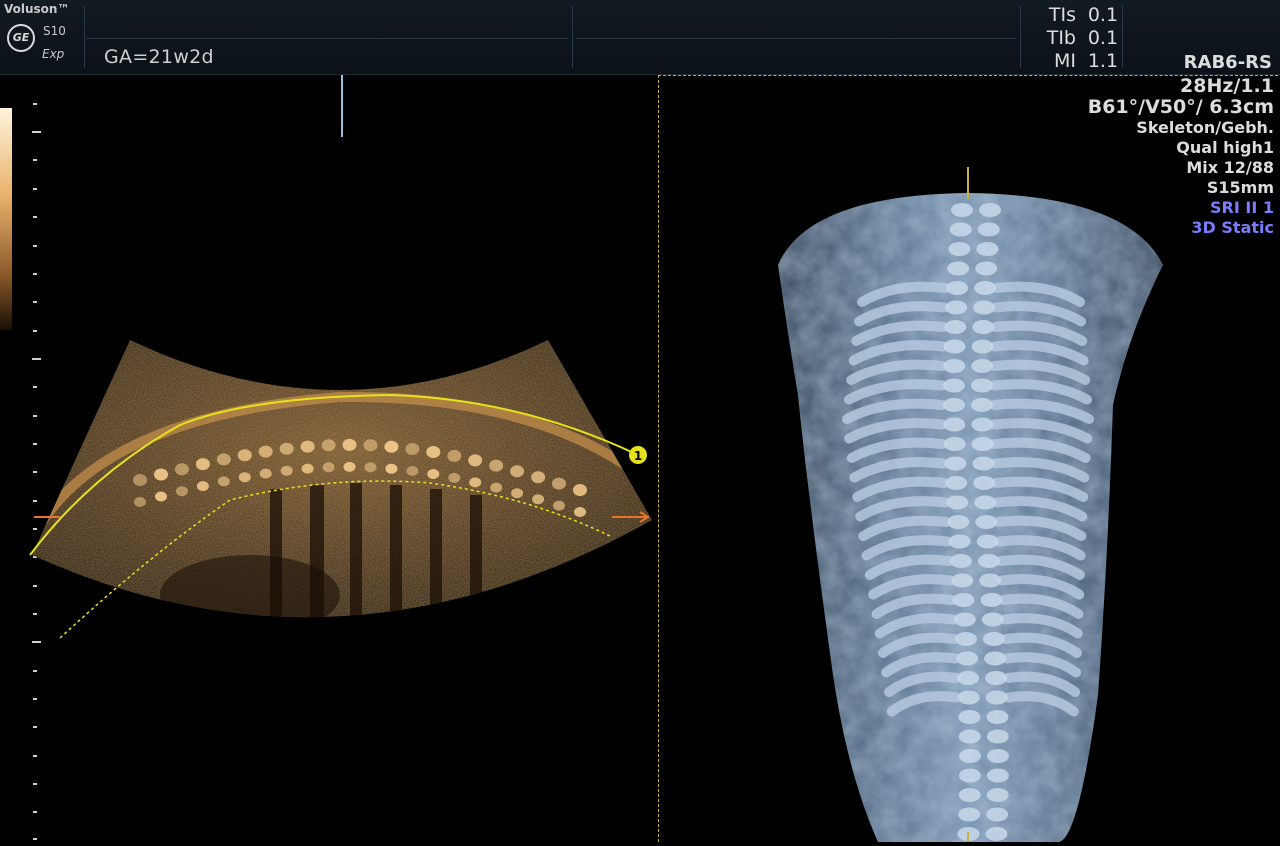 Image resolution: width=1280 pixels, height=846 pixels. What do you see at coordinates (54, 31) in the screenshot?
I see `model-name: S10` at bounding box center [54, 31].